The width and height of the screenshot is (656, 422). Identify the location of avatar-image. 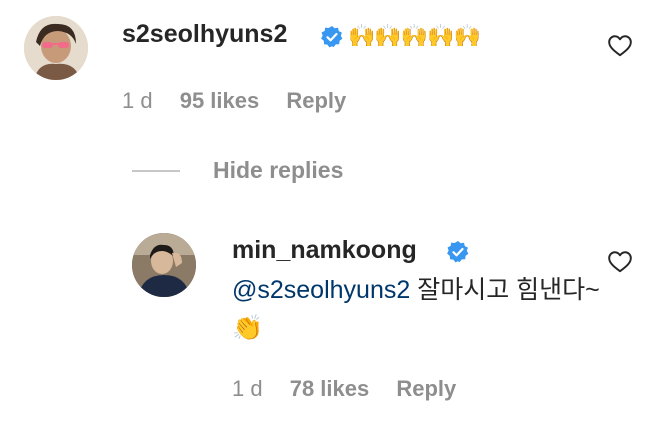
(56, 48).